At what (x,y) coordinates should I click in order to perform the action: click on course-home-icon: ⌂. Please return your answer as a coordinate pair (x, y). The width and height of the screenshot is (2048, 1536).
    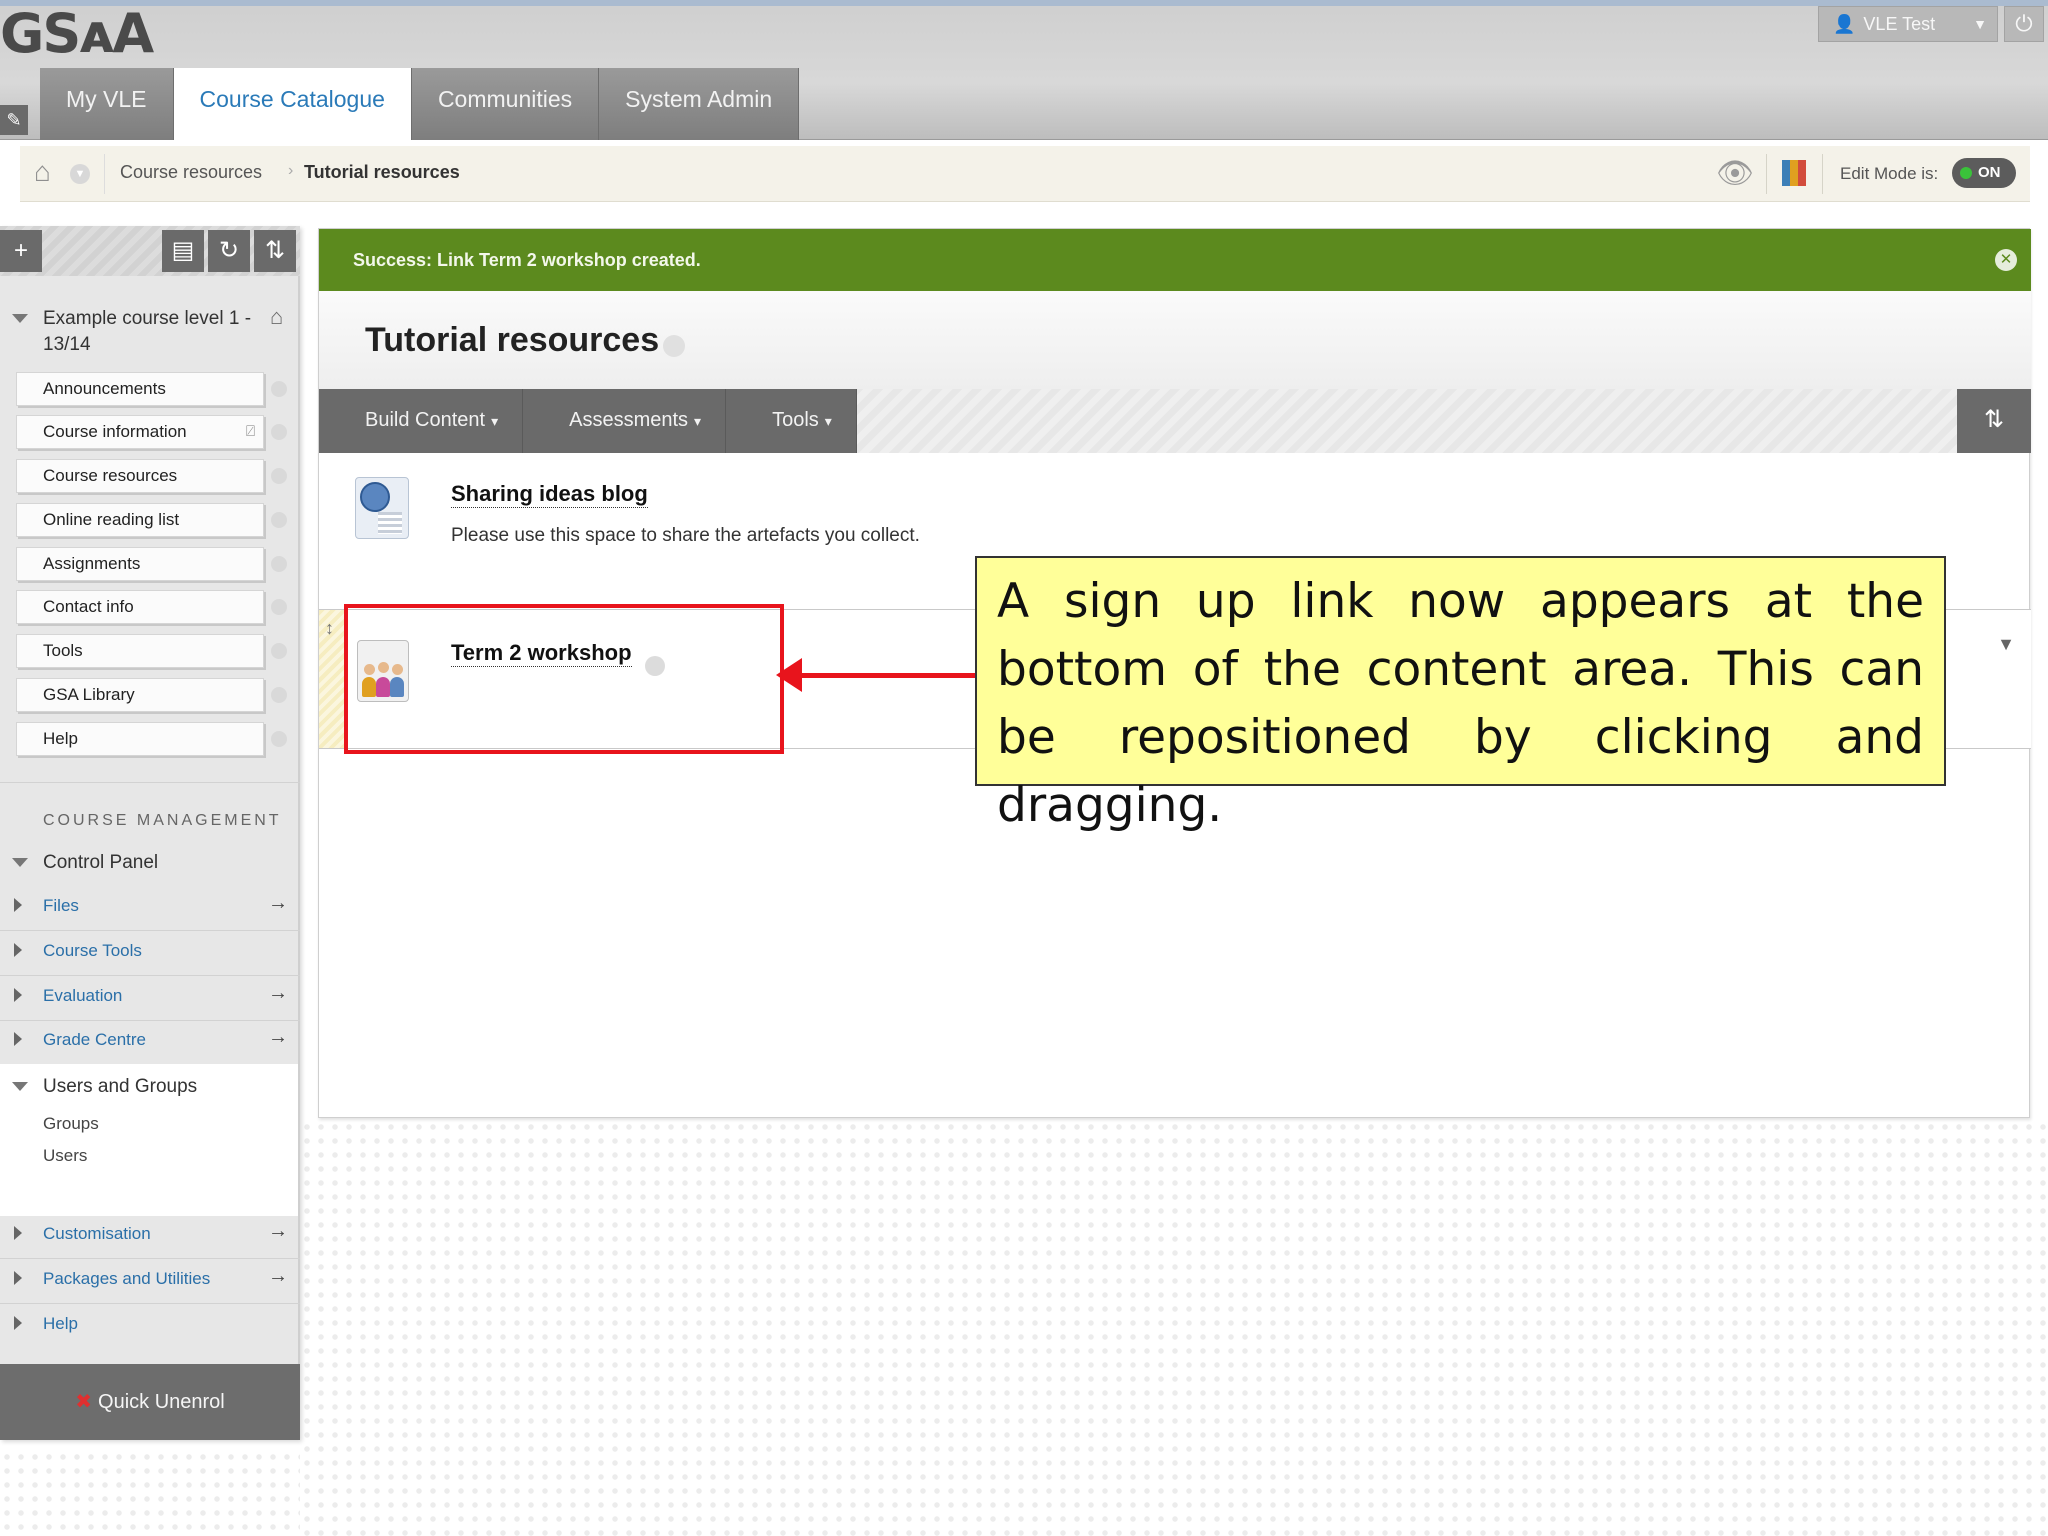
    Looking at the image, I should click on (276, 317).